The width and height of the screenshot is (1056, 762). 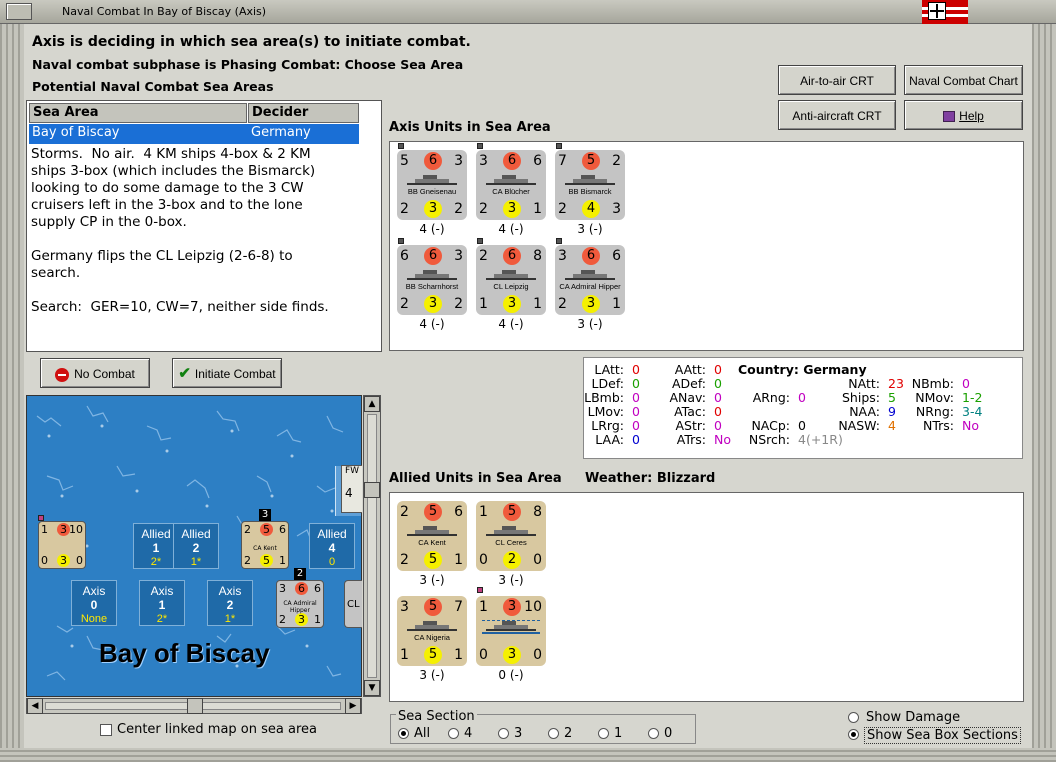 I want to click on allied-ship-counter: 3 5 7 CA Nigeria 1 5 1, so click(x=432, y=631).